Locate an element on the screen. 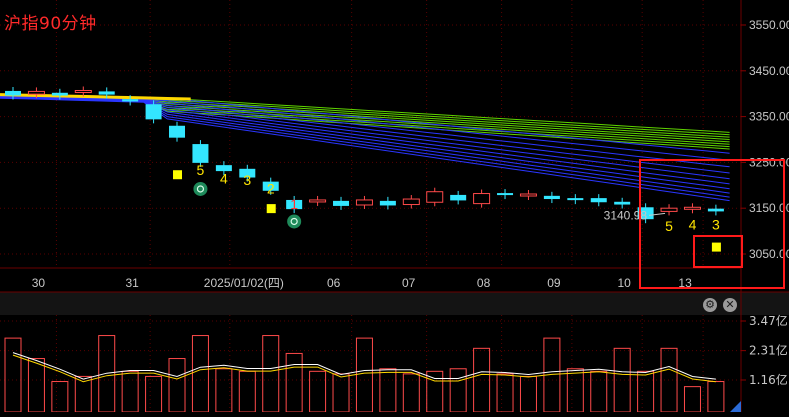  signal-digit: 2 is located at coordinates (271, 189).